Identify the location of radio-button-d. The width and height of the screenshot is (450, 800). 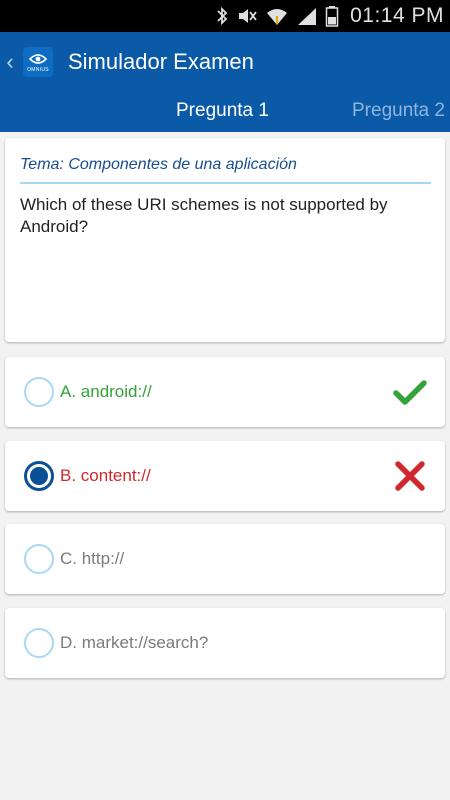
(39, 643).